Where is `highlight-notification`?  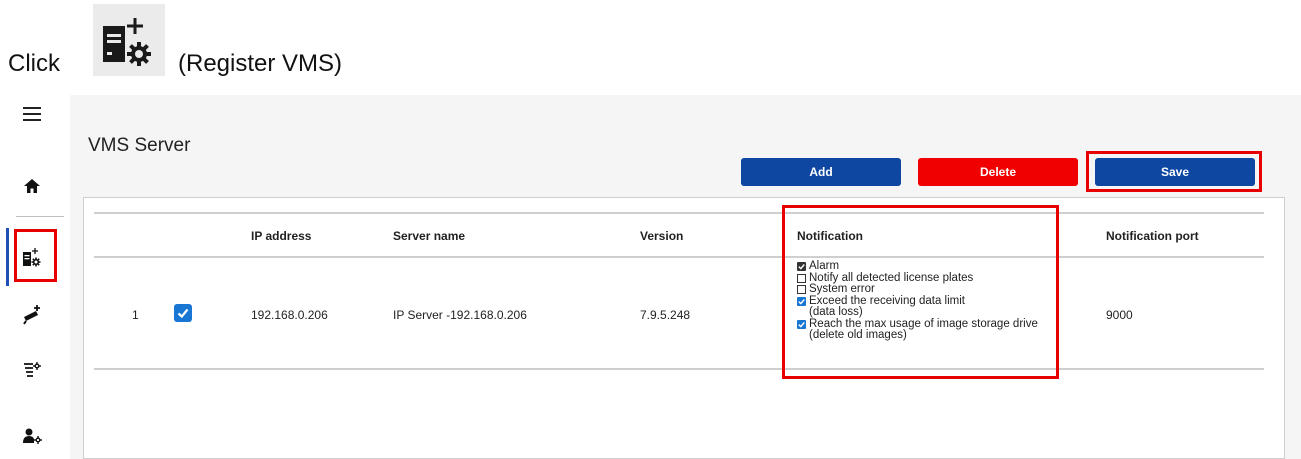 highlight-notification is located at coordinates (920, 292).